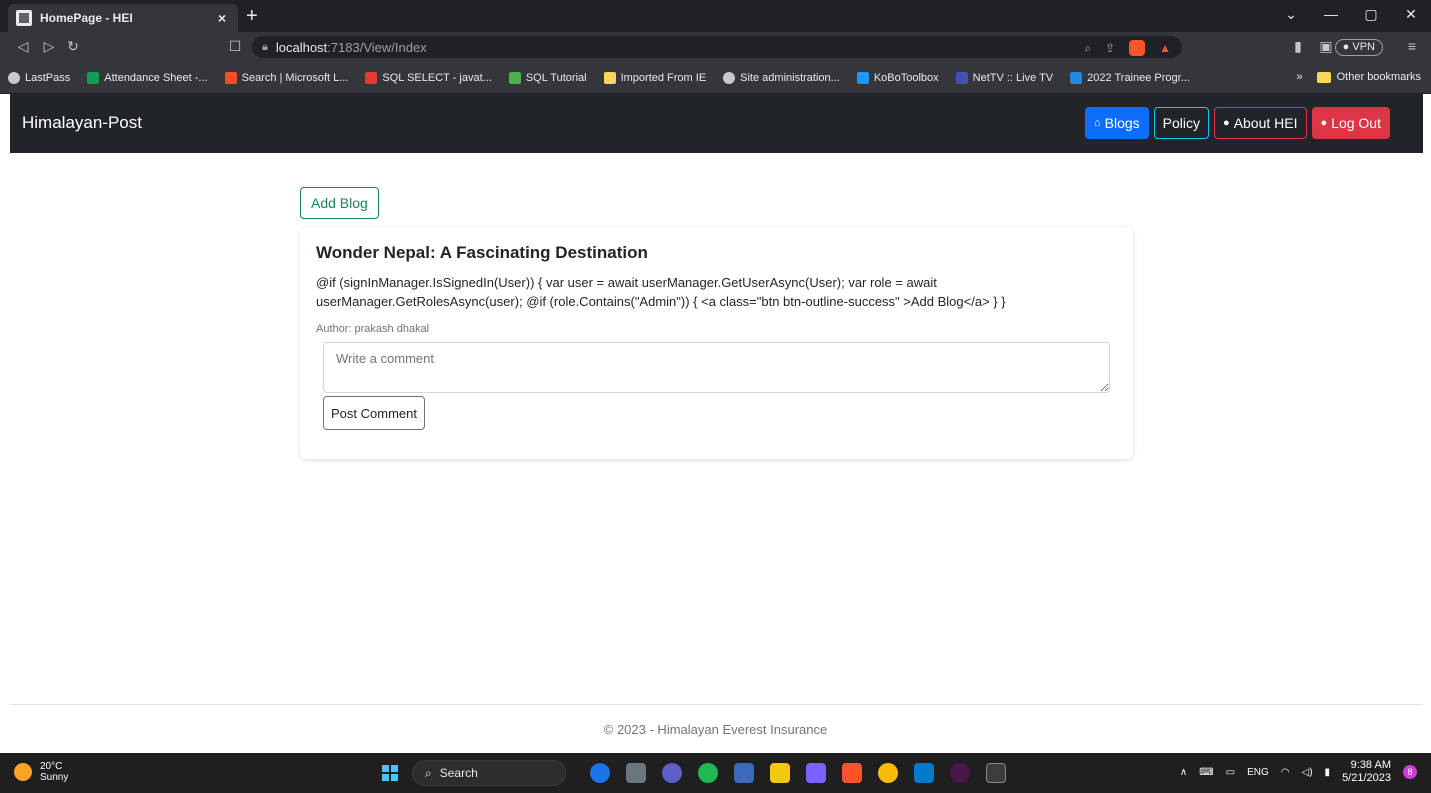 This screenshot has width=1431, height=793. Describe the element at coordinates (48, 77) in the screenshot. I see `bookmark-label: LastPass` at that location.